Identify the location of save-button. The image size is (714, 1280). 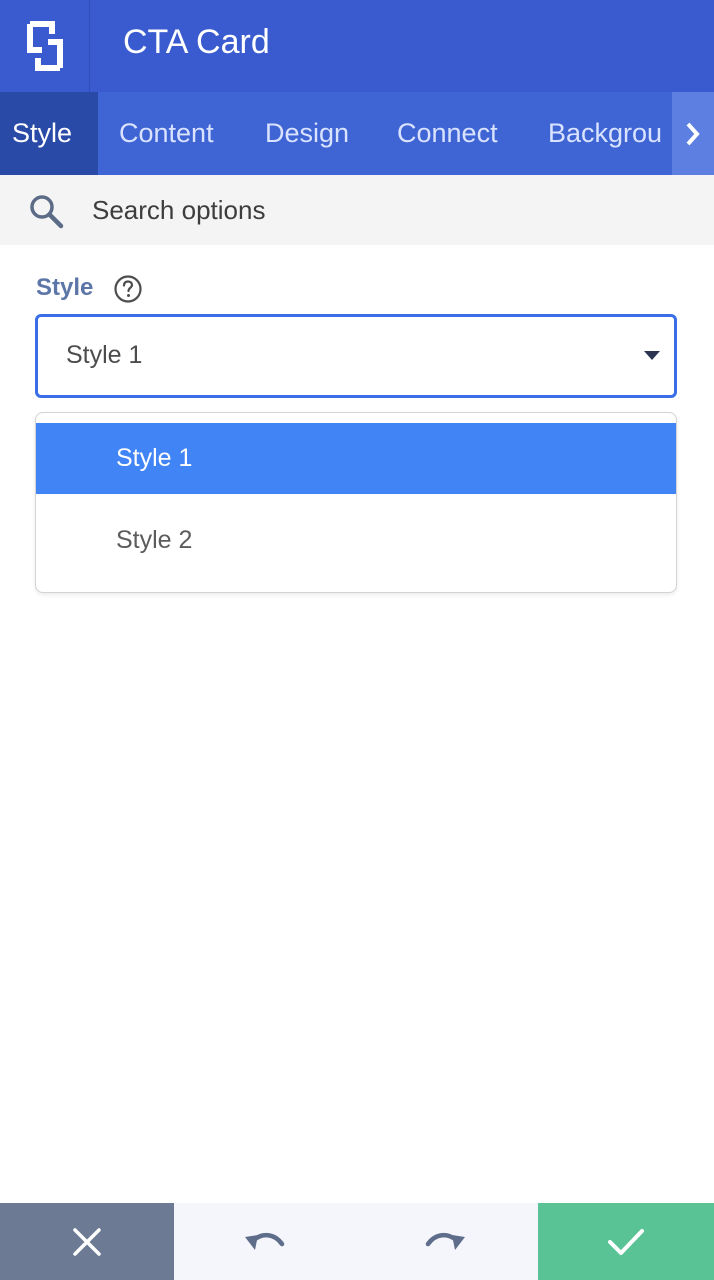
(626, 1241).